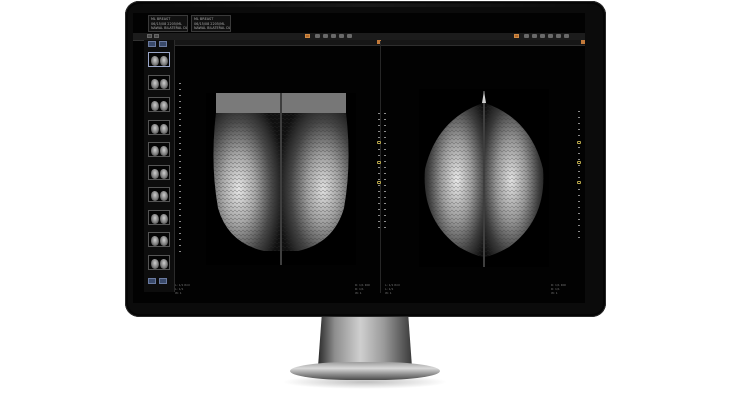  I want to click on viewport-header-right, so click(483, 43).